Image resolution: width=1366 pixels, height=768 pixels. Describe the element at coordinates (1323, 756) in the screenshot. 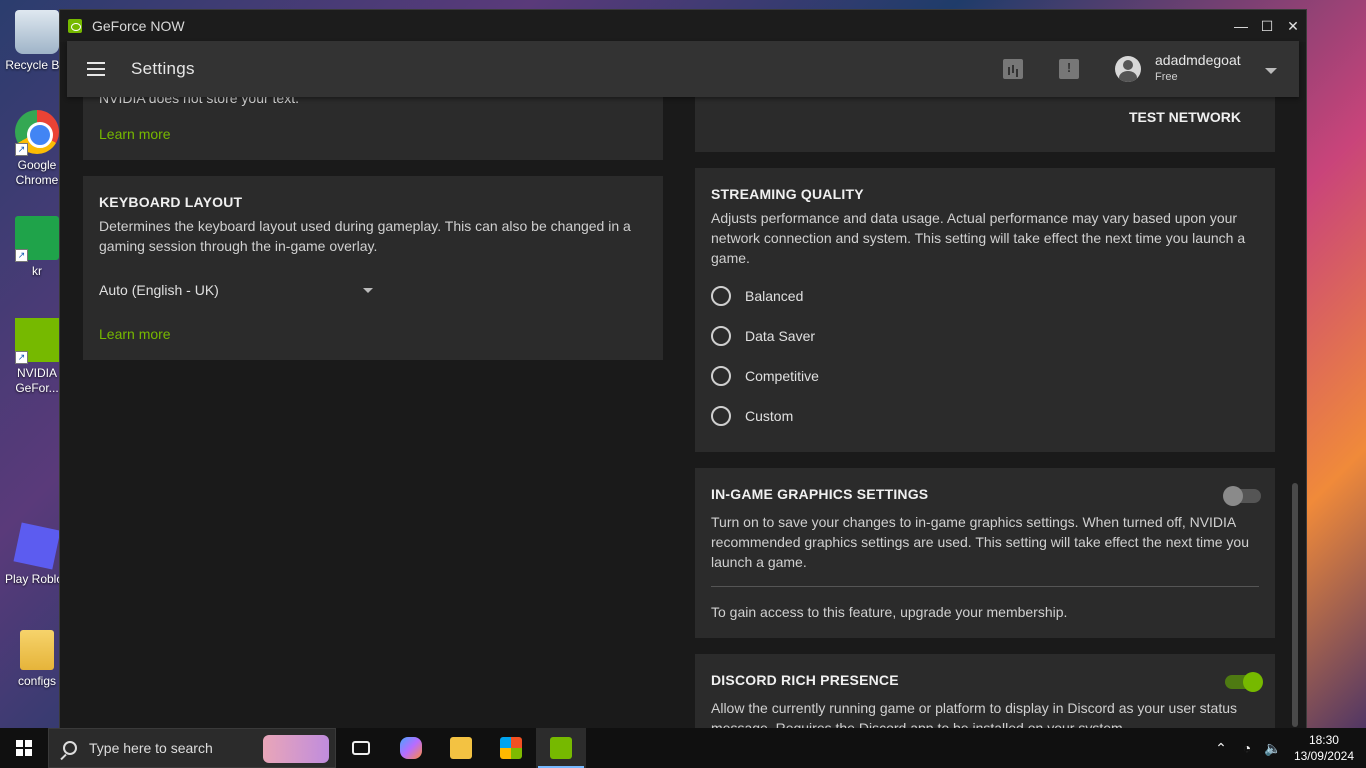

I see `date: 13/09/2024` at that location.